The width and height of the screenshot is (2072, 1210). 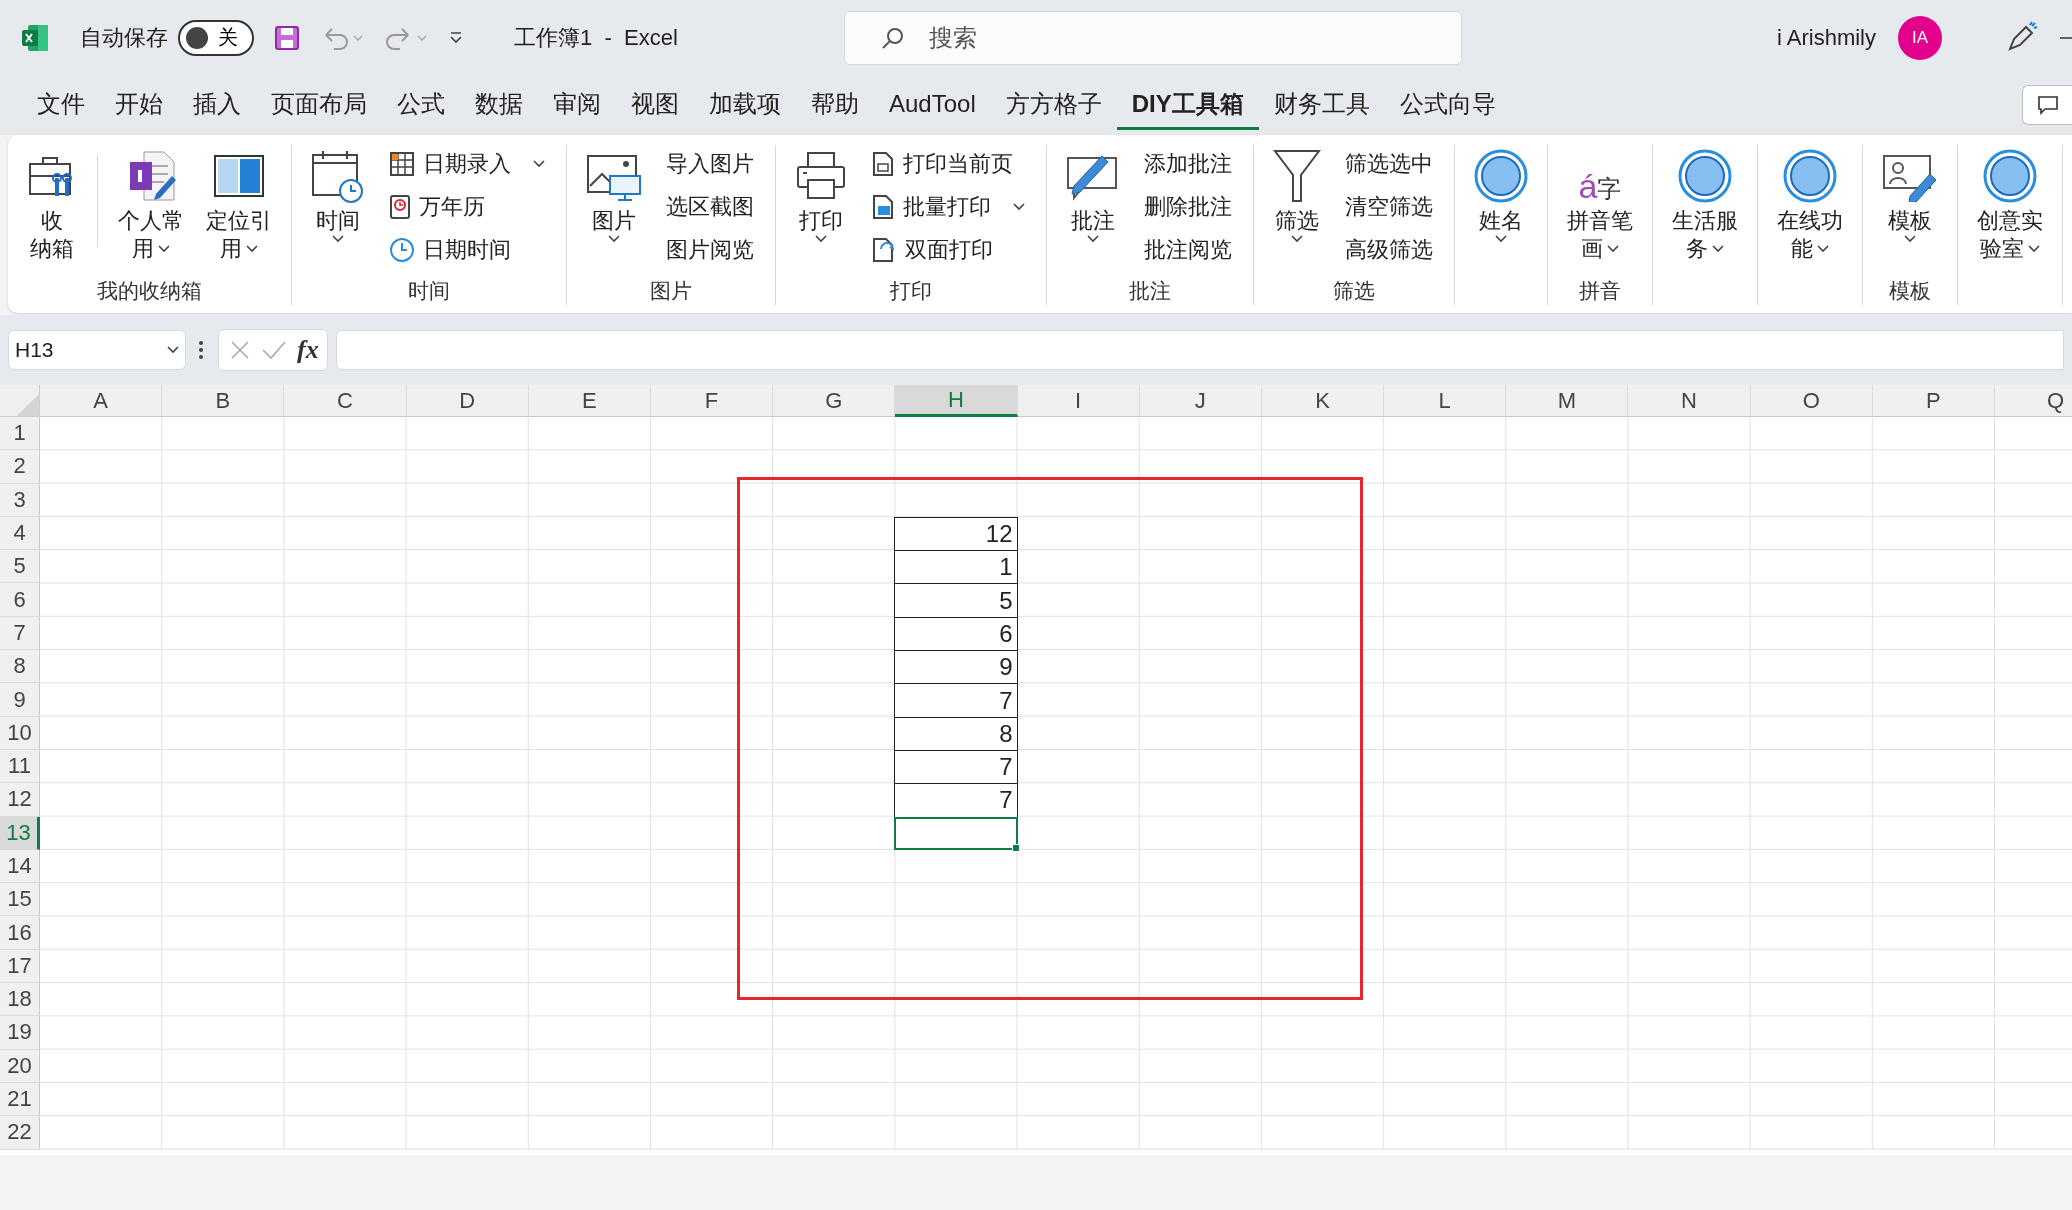 What do you see at coordinates (20, 766) in the screenshot?
I see `row-header: 11` at bounding box center [20, 766].